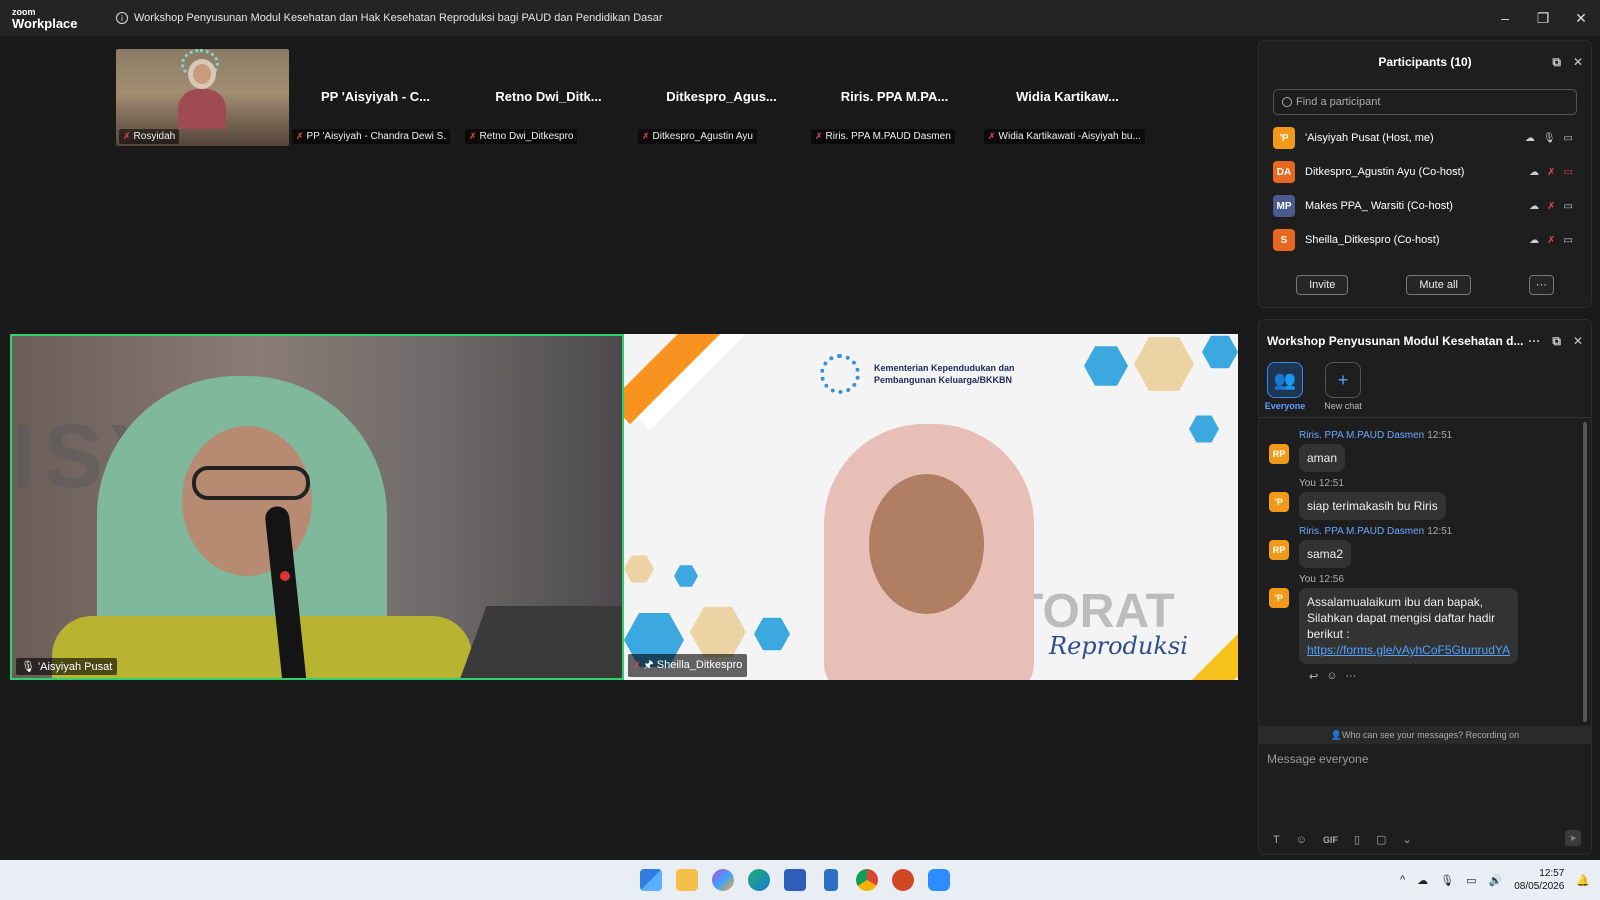  I want to click on file-explorer-icon, so click(687, 880).